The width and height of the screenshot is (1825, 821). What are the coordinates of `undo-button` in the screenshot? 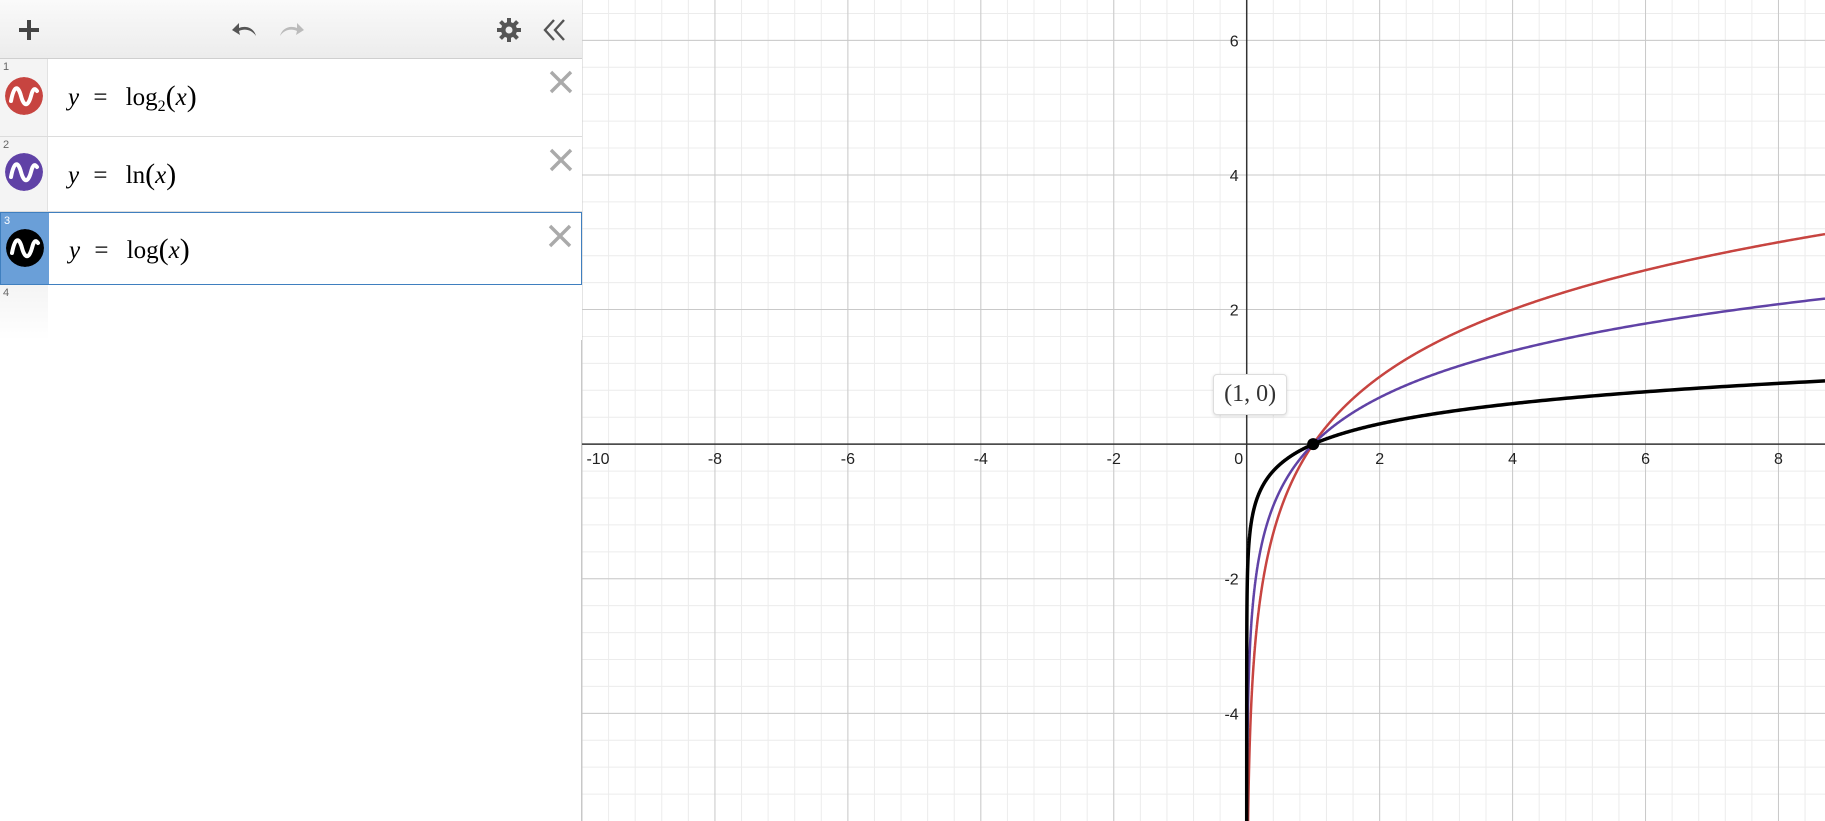 It's located at (245, 29).